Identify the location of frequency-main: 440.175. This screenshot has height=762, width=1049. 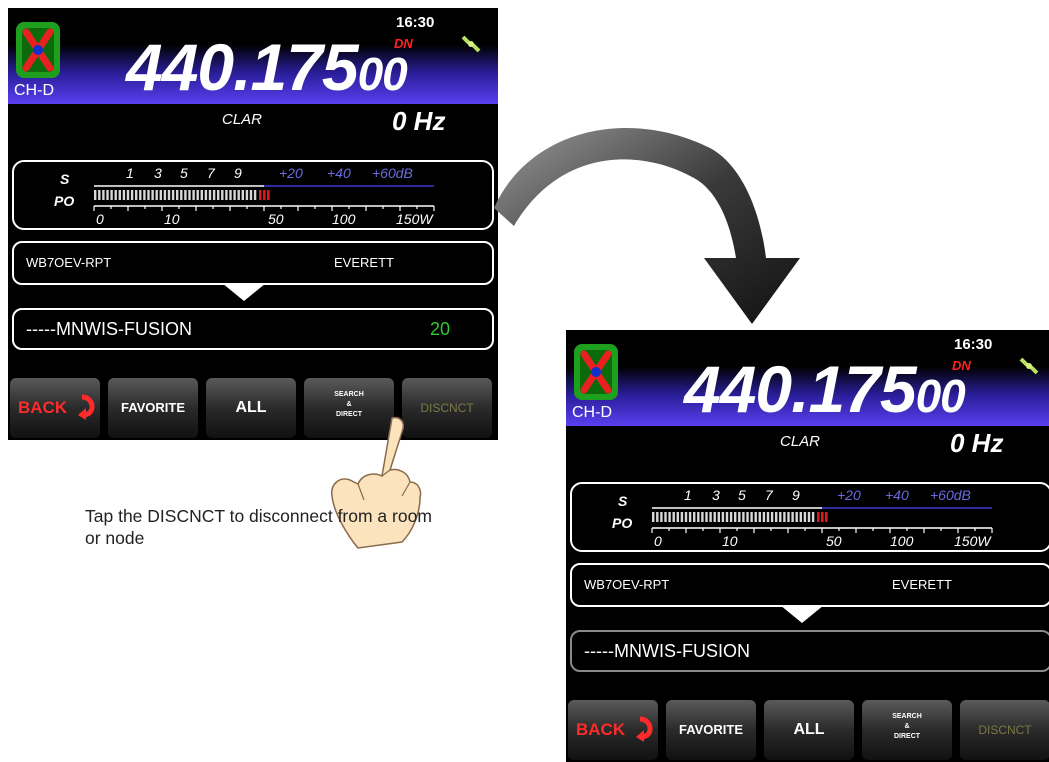
(242, 67).